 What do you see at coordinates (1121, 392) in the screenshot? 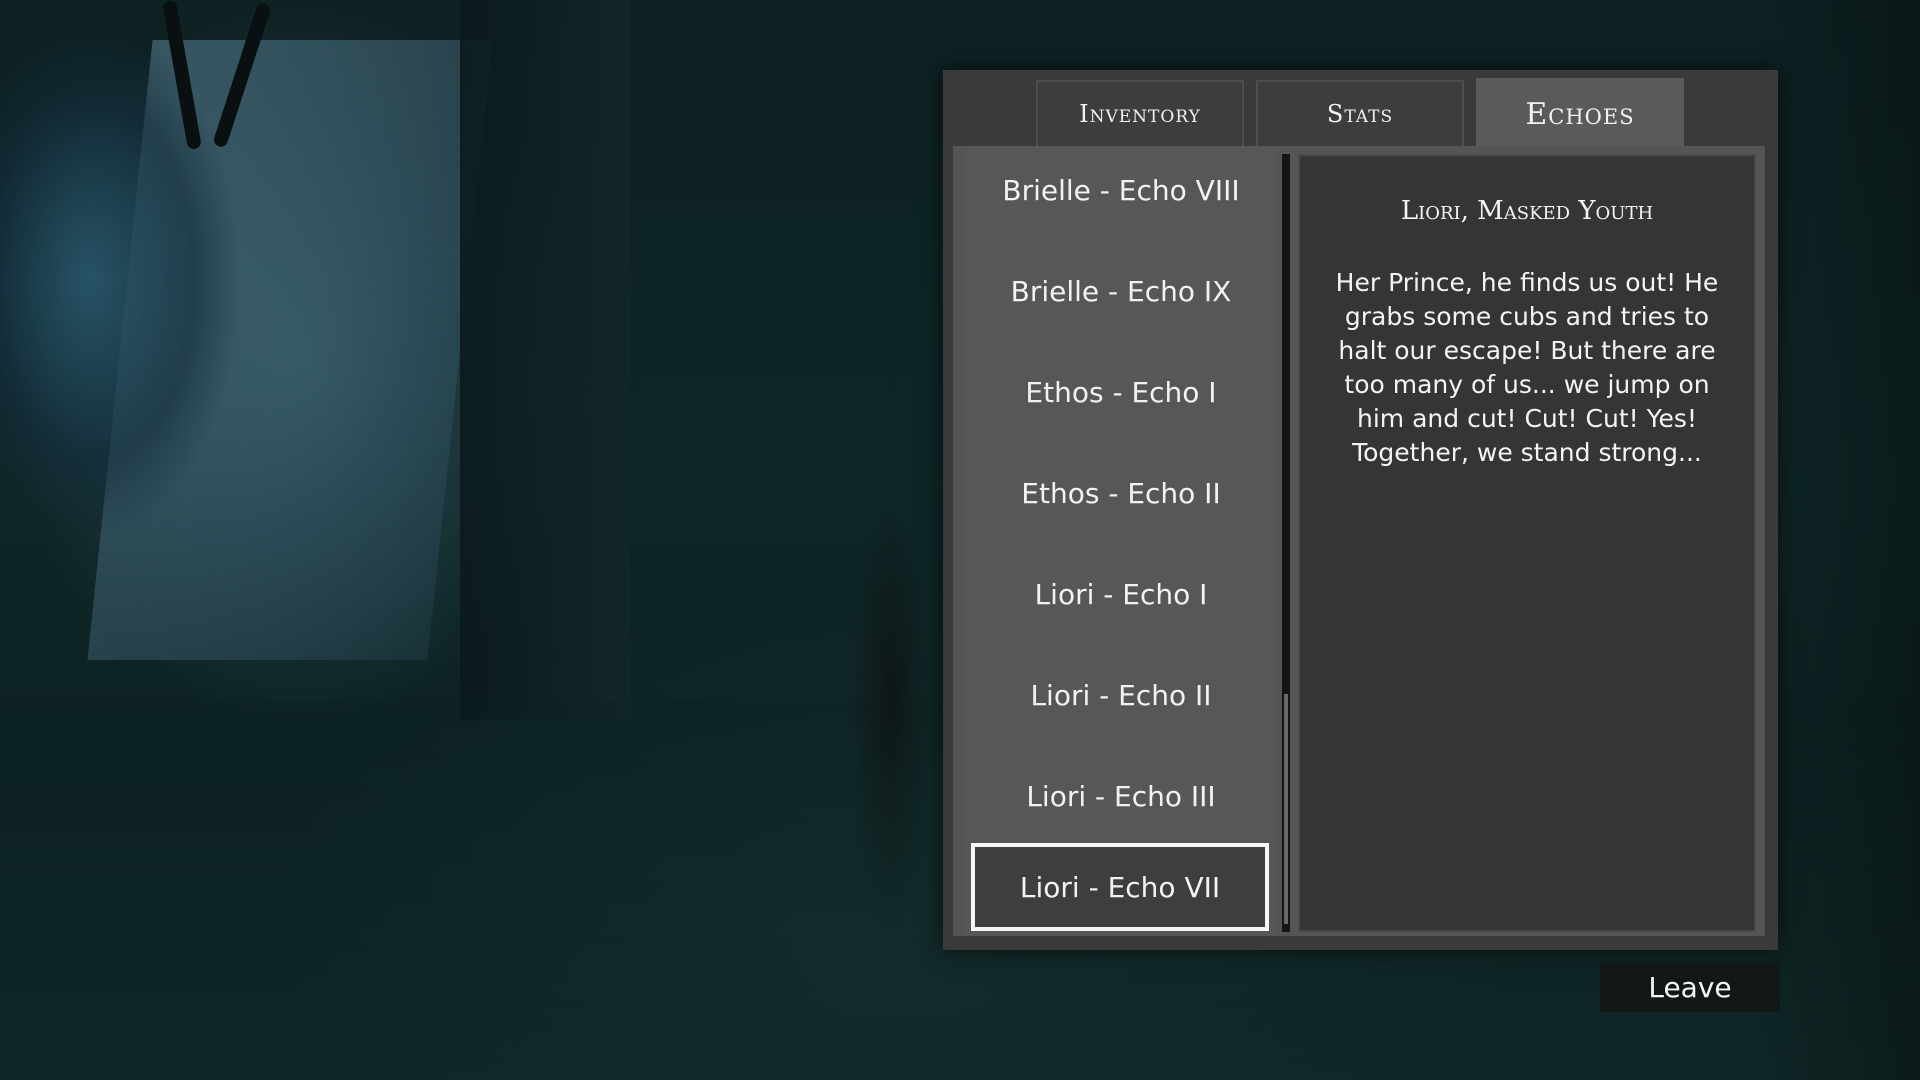
I see `list-item: Ethos - Echo I` at bounding box center [1121, 392].